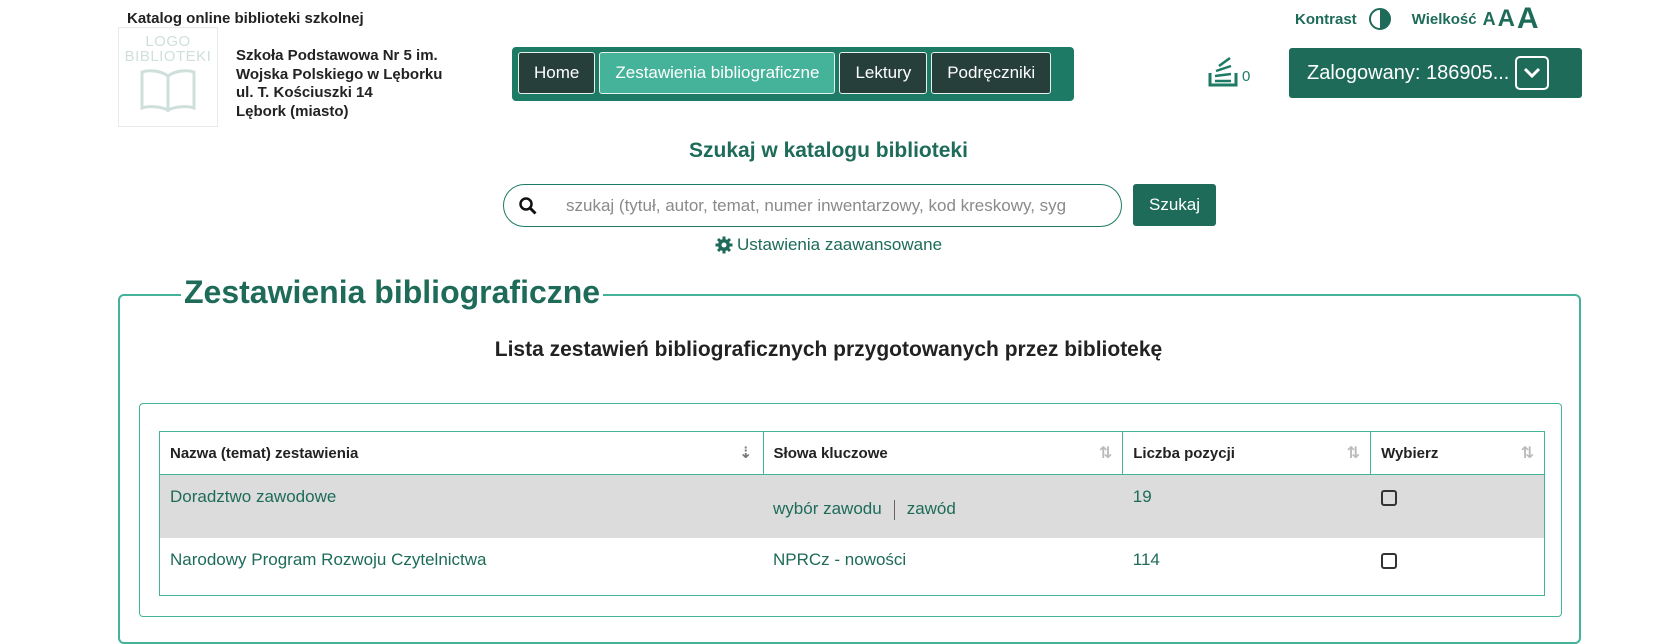  Describe the element at coordinates (461, 567) in the screenshot. I see `row-name-link: Narodowy Program Rozwoju Czytelnictwa` at that location.